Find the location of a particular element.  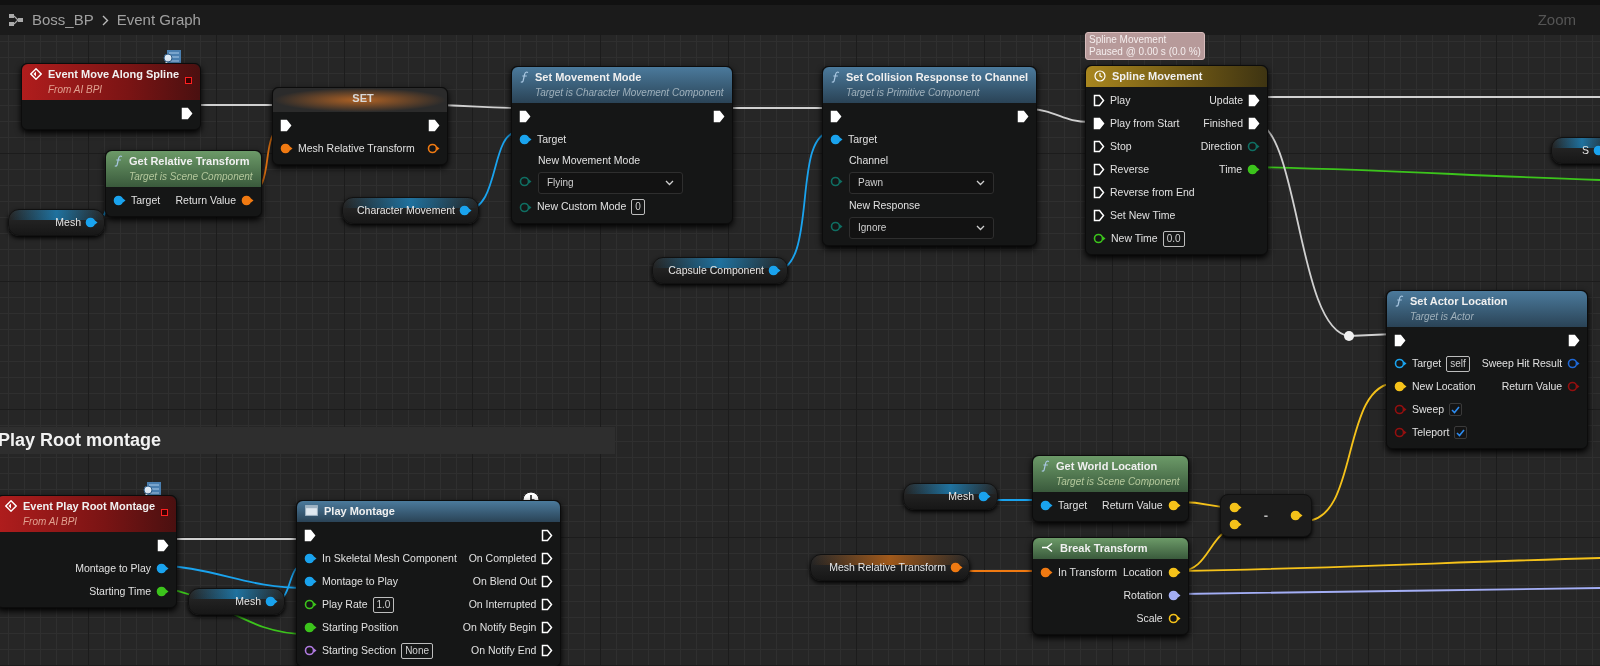

operator-node: - is located at coordinates (1266, 515).